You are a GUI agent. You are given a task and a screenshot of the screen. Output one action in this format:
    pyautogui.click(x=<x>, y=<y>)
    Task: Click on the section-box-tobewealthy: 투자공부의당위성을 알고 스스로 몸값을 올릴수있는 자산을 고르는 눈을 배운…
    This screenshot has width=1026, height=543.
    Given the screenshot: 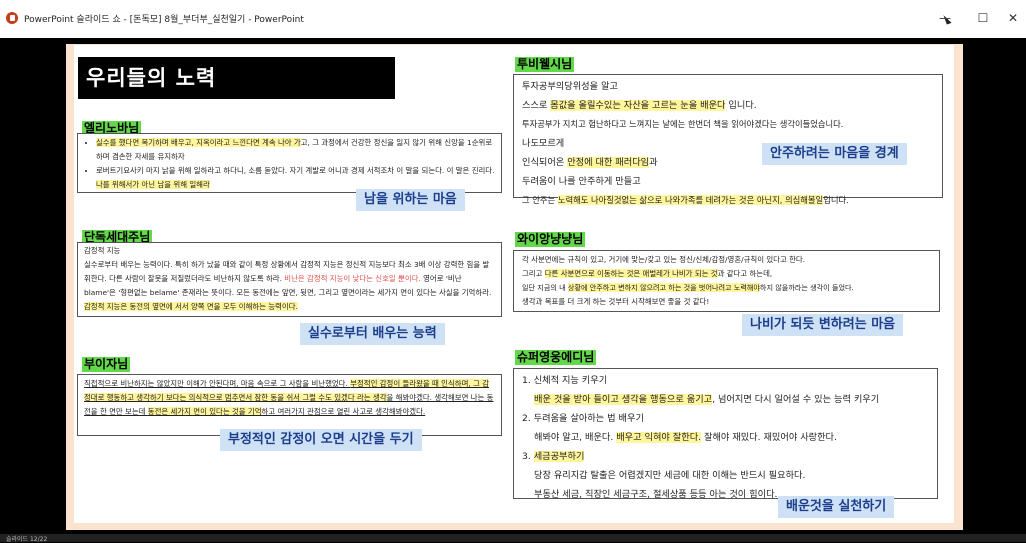 What is the action you would take?
    pyautogui.click(x=728, y=139)
    